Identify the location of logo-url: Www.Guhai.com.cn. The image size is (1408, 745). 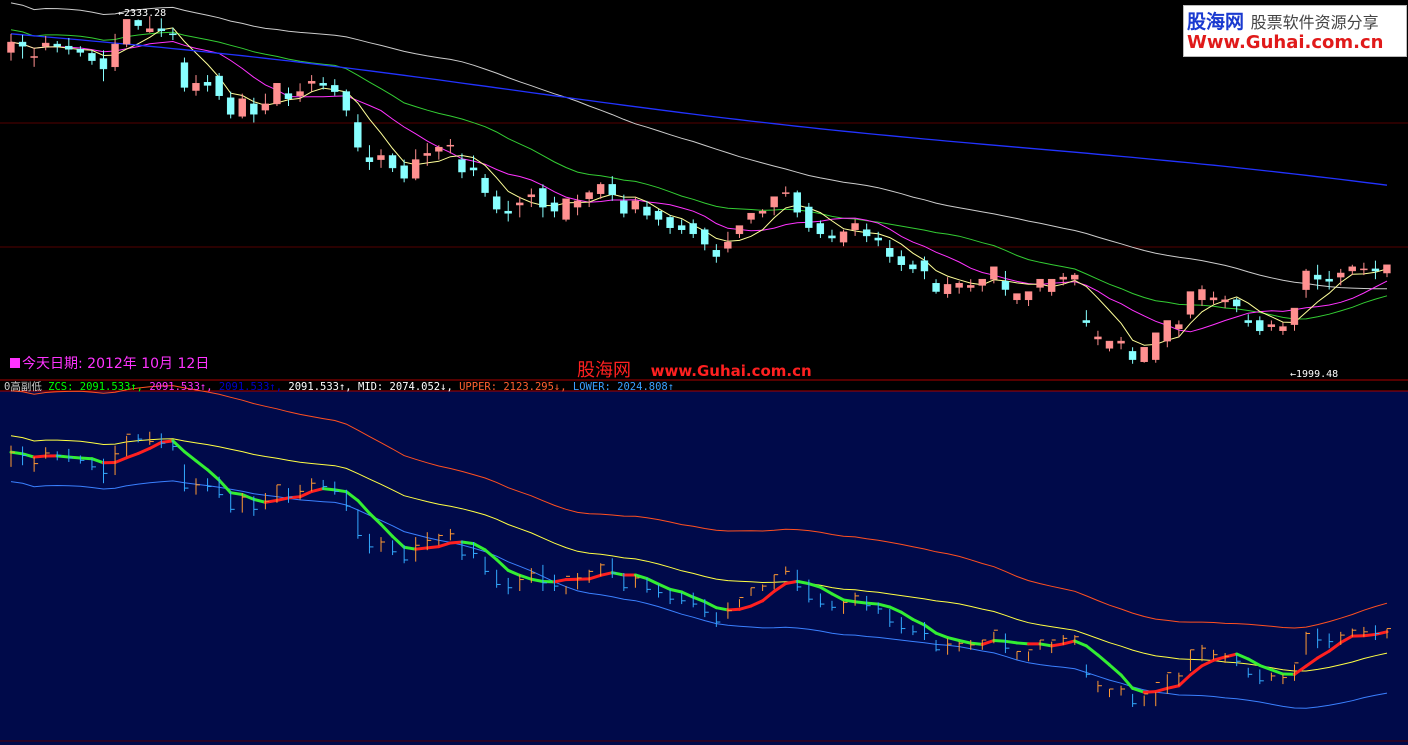
(1285, 42).